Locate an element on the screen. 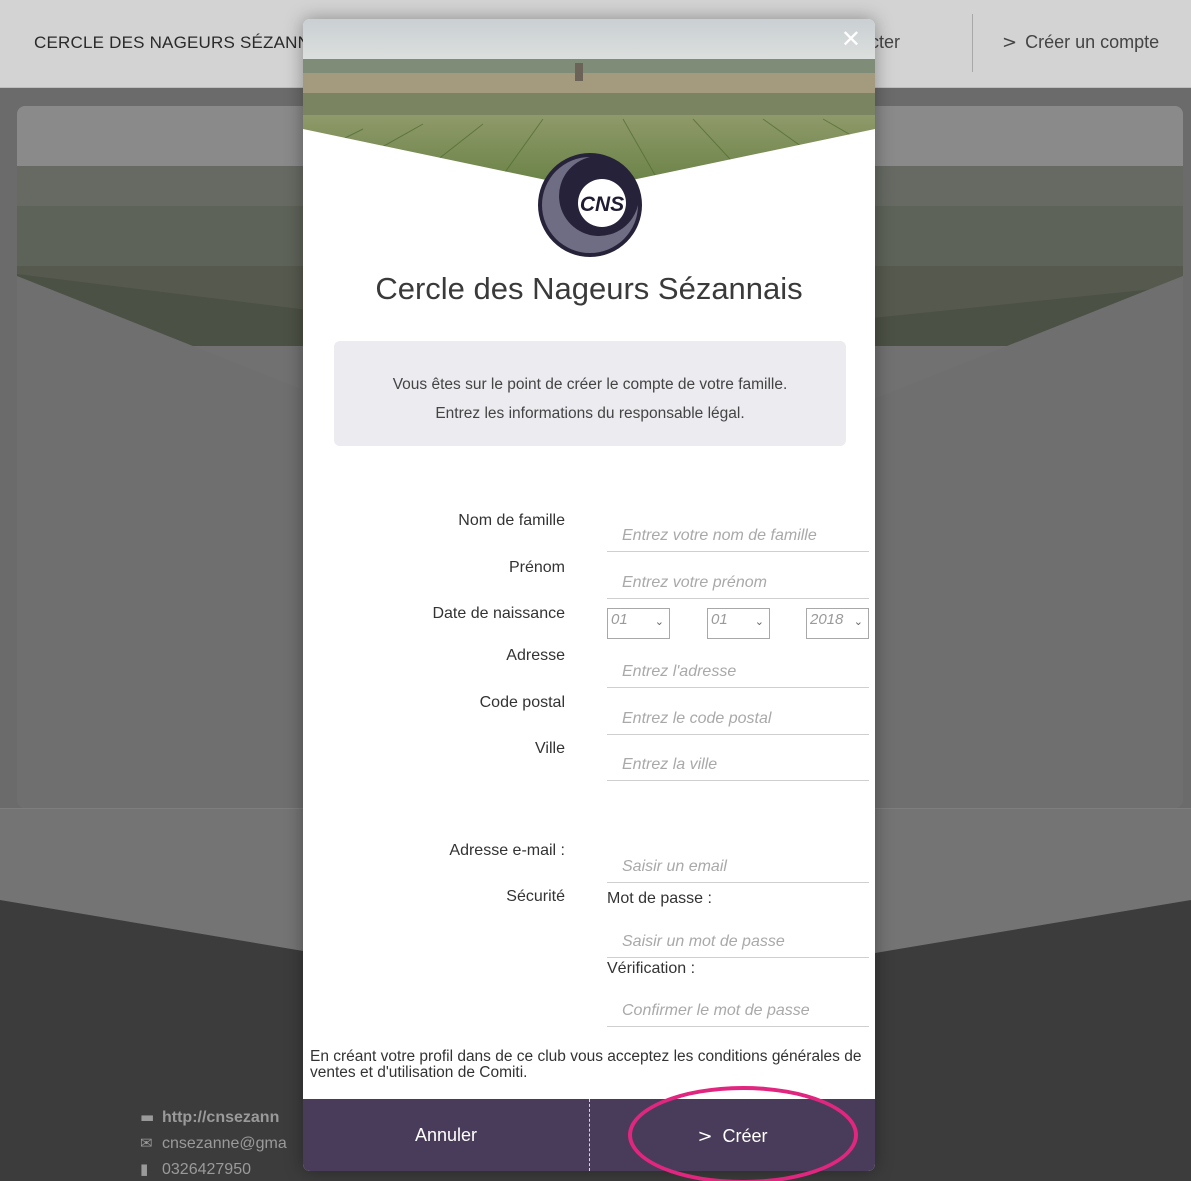 The width and height of the screenshot is (1191, 1181). password-input is located at coordinates (738, 935).